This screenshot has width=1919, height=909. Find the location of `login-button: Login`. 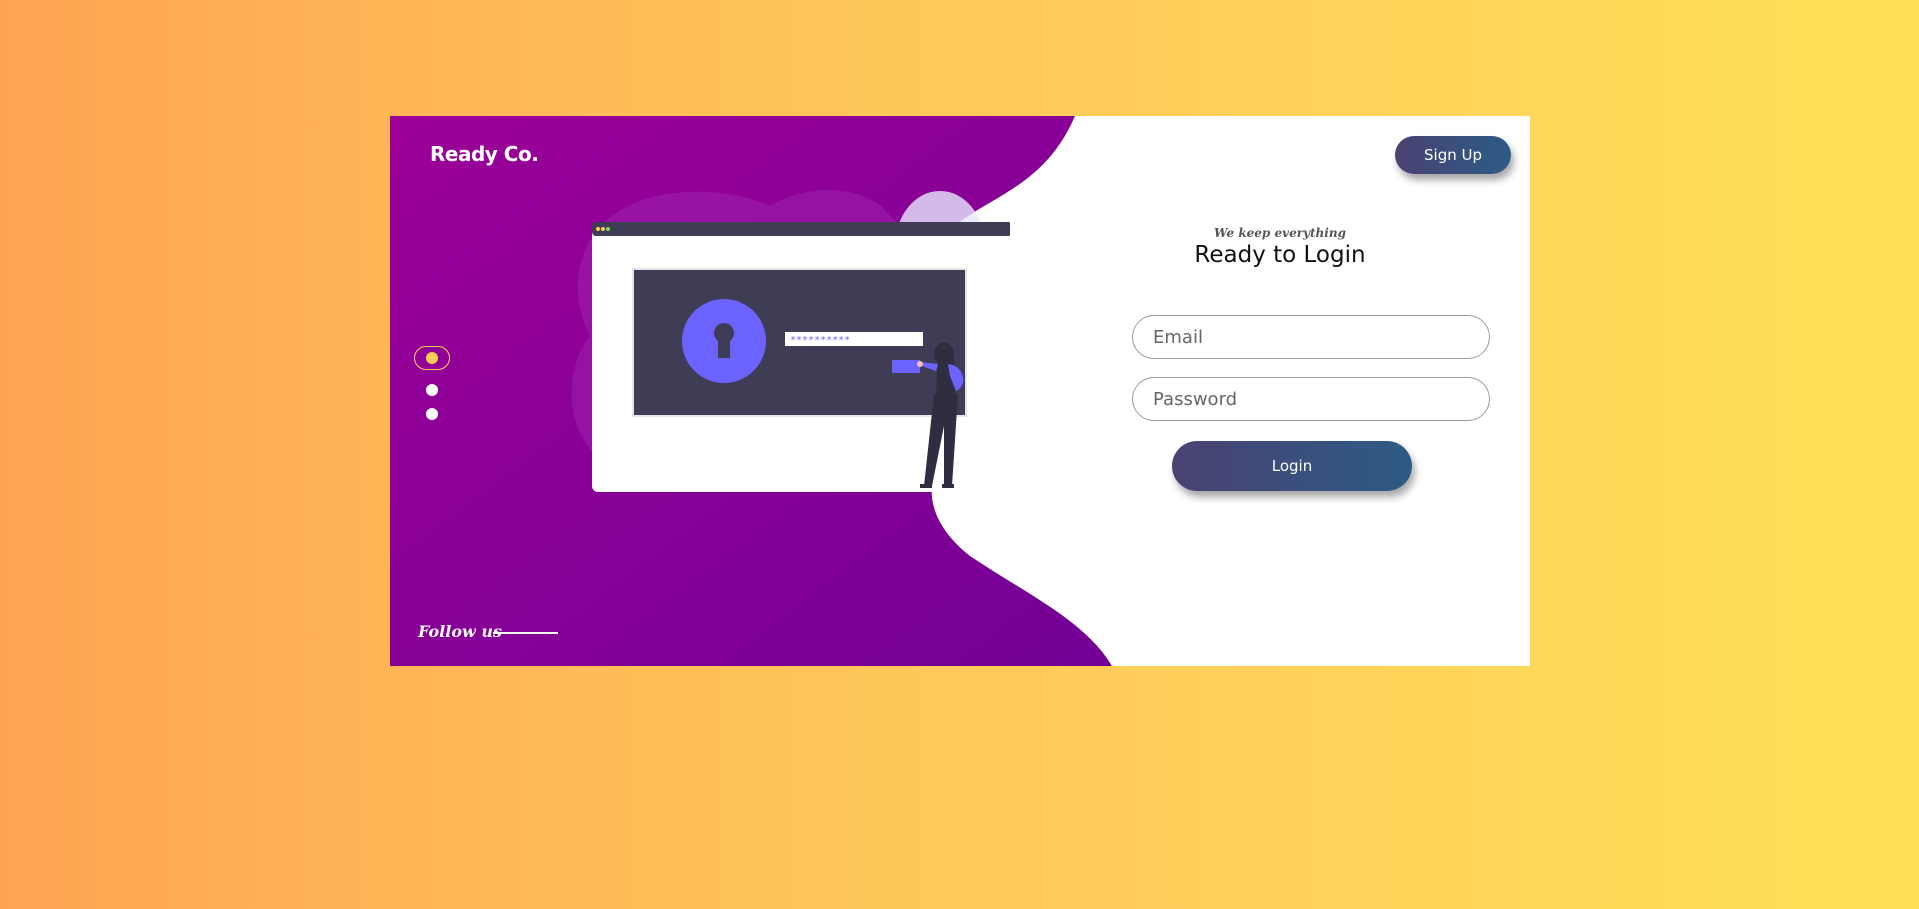

login-button: Login is located at coordinates (1292, 466).